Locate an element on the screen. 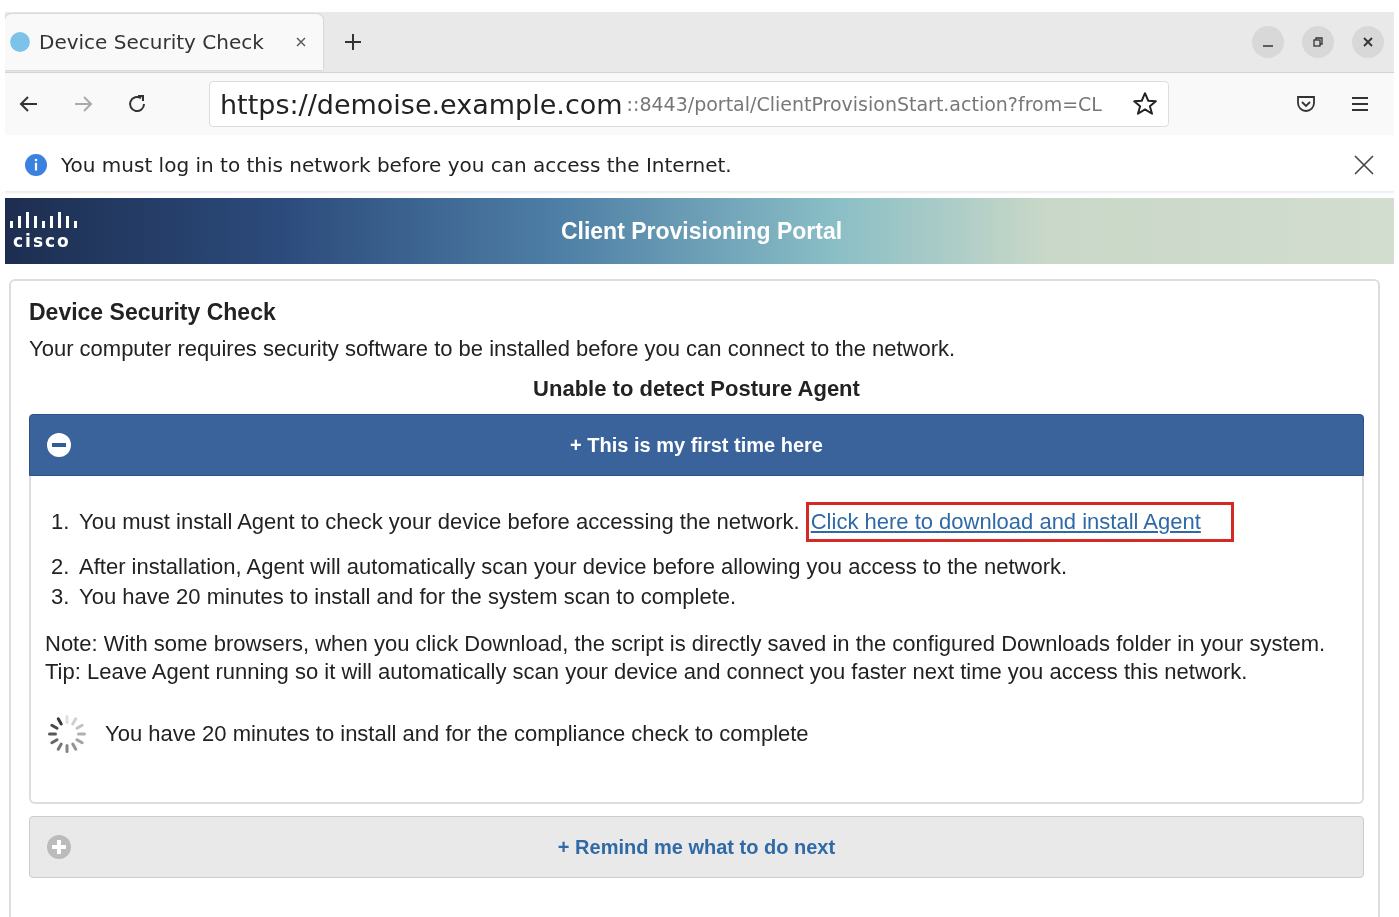 The width and height of the screenshot is (1399, 917). step-number: 3. is located at coordinates (61, 597).